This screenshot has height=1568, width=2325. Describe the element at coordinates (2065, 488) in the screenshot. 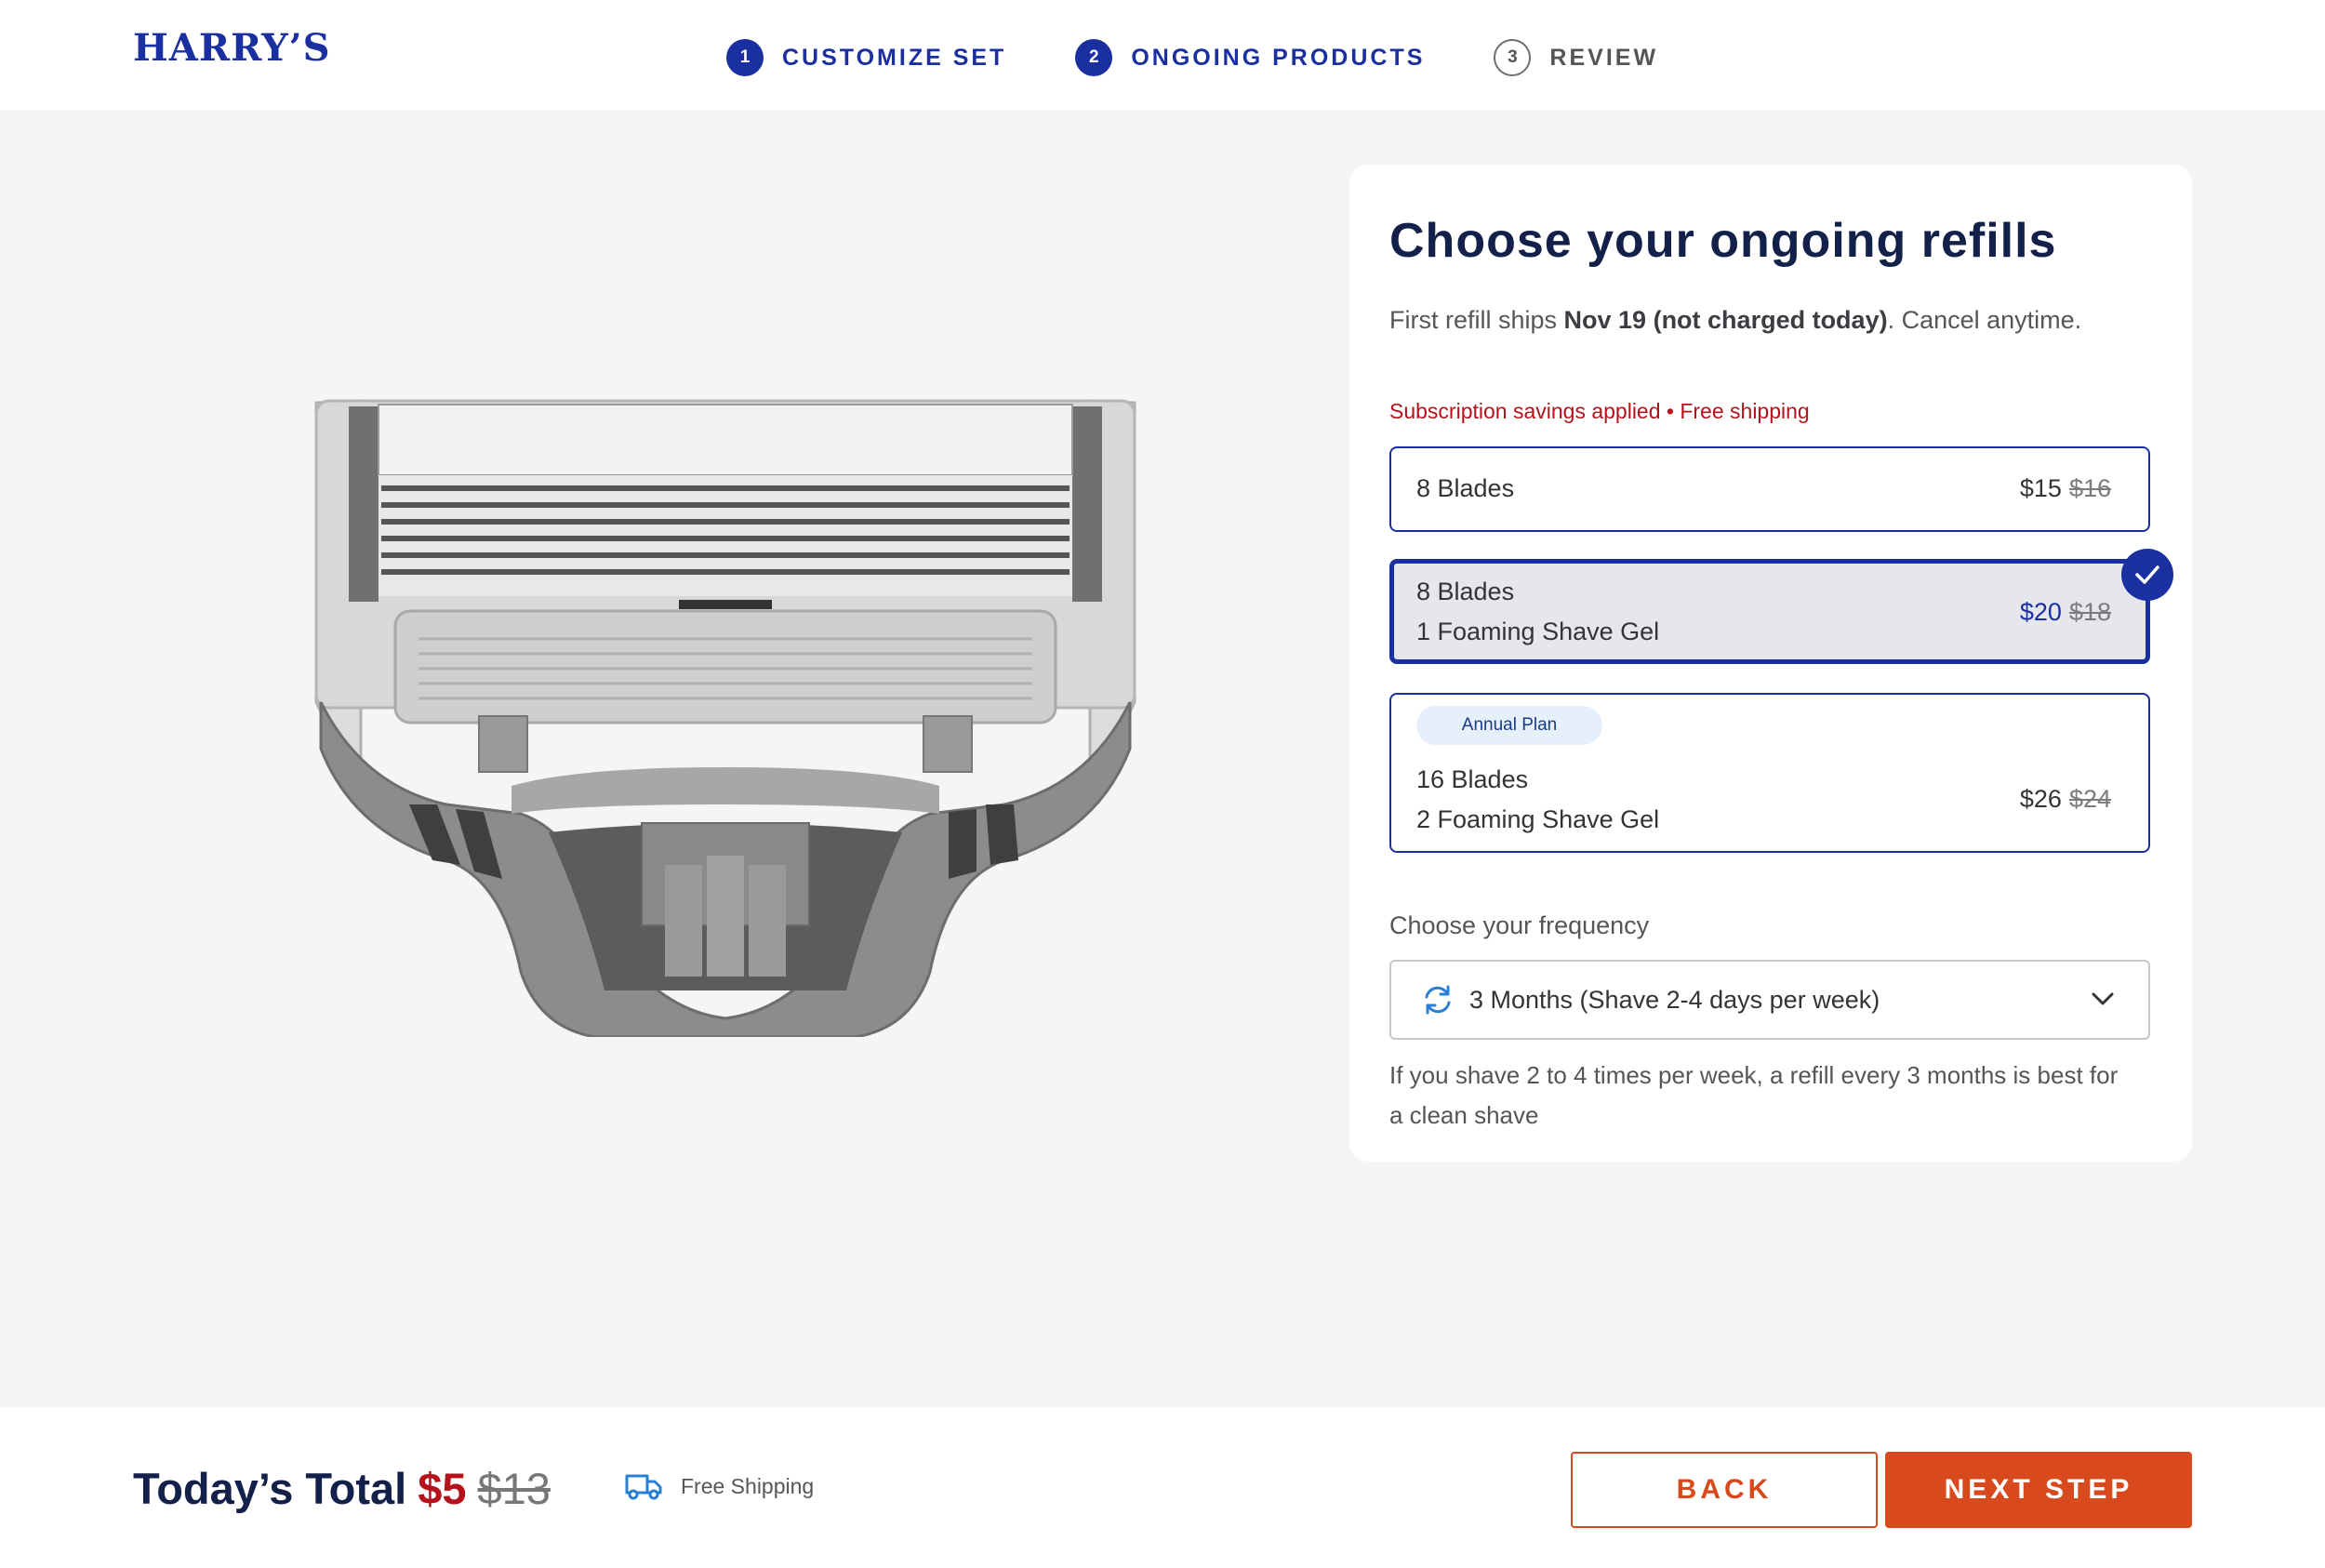

I see `option-price: $15 $16` at that location.